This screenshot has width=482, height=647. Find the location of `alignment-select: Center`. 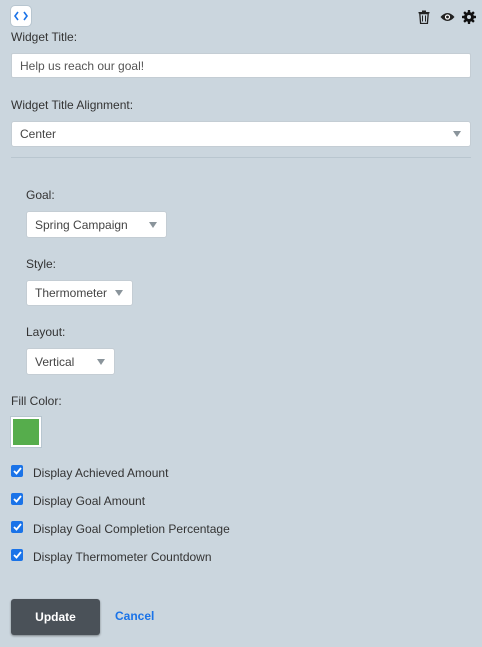

alignment-select: Center is located at coordinates (241, 134).